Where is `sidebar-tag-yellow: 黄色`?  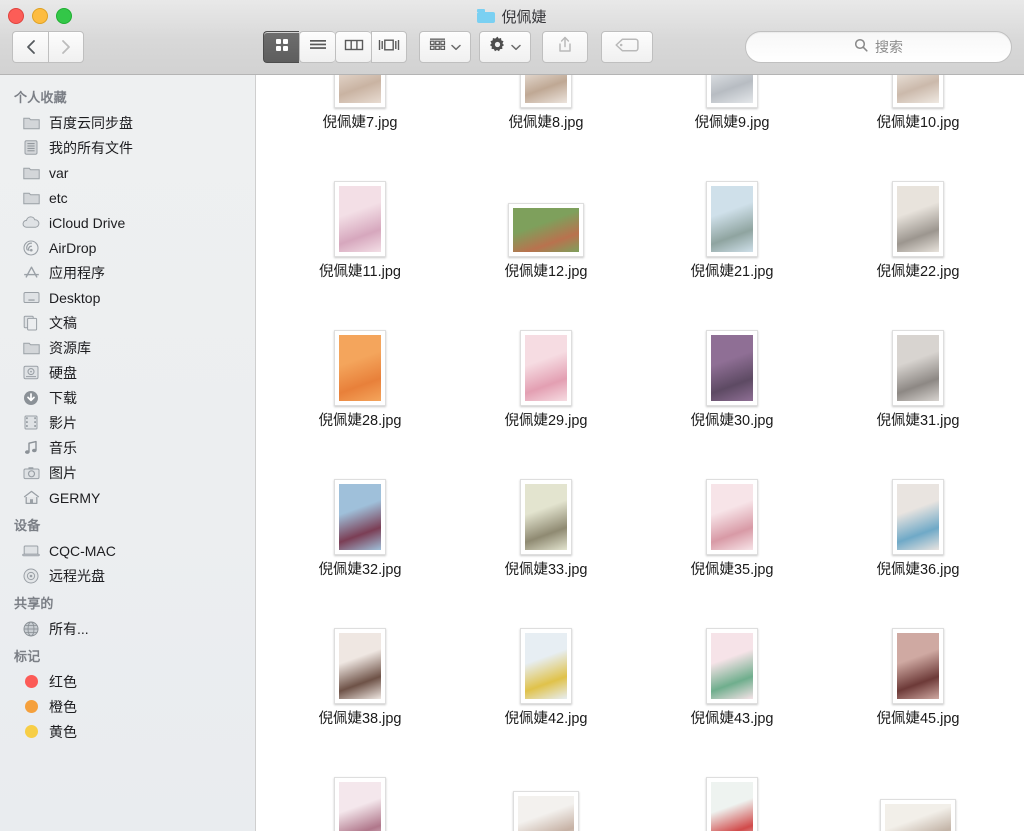 sidebar-tag-yellow: 黄色 is located at coordinates (127, 731).